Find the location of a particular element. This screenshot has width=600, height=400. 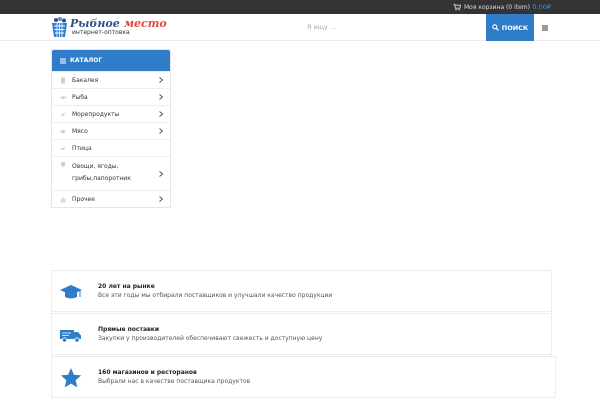

cart-link: Моя корзина (0 item) is located at coordinates (491, 7).